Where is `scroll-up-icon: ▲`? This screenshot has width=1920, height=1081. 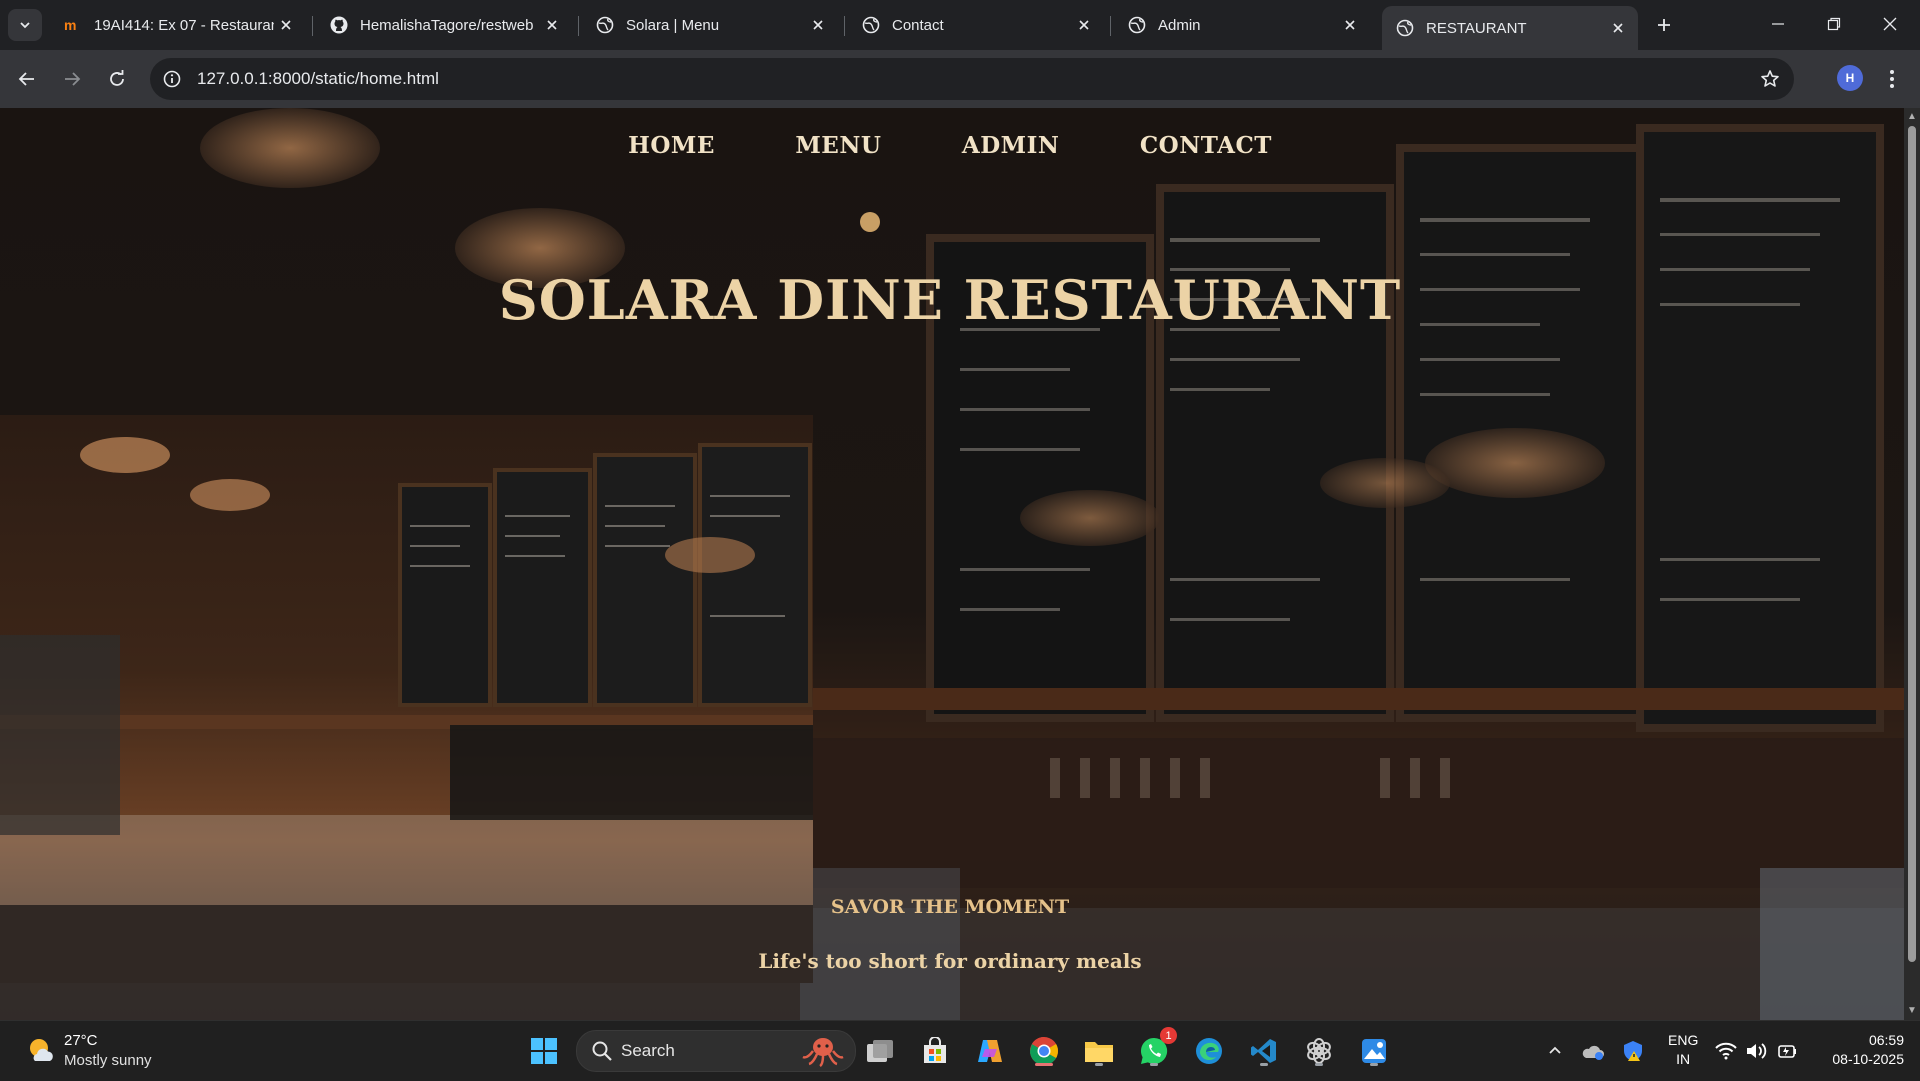 scroll-up-icon: ▲ is located at coordinates (1912, 117).